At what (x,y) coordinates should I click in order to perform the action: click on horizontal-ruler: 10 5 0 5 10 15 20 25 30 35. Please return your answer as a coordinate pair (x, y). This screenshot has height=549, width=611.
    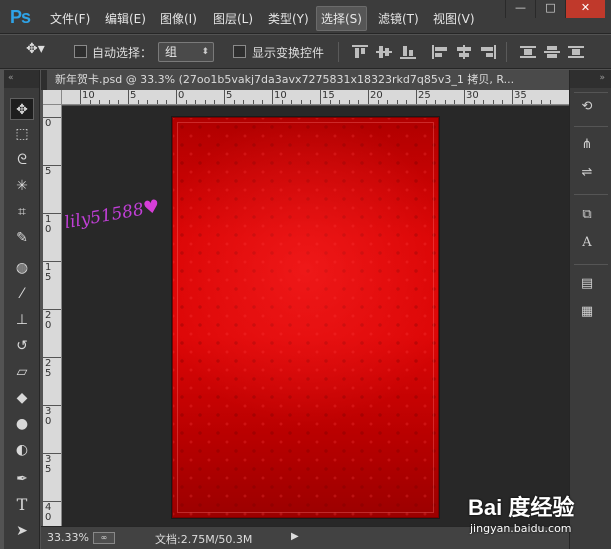
    Looking at the image, I should click on (315, 97).